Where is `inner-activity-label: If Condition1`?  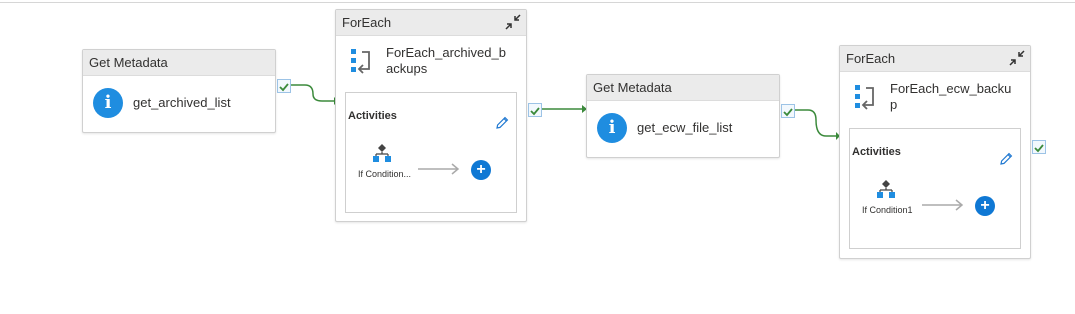
inner-activity-label: If Condition1 is located at coordinates (892, 210).